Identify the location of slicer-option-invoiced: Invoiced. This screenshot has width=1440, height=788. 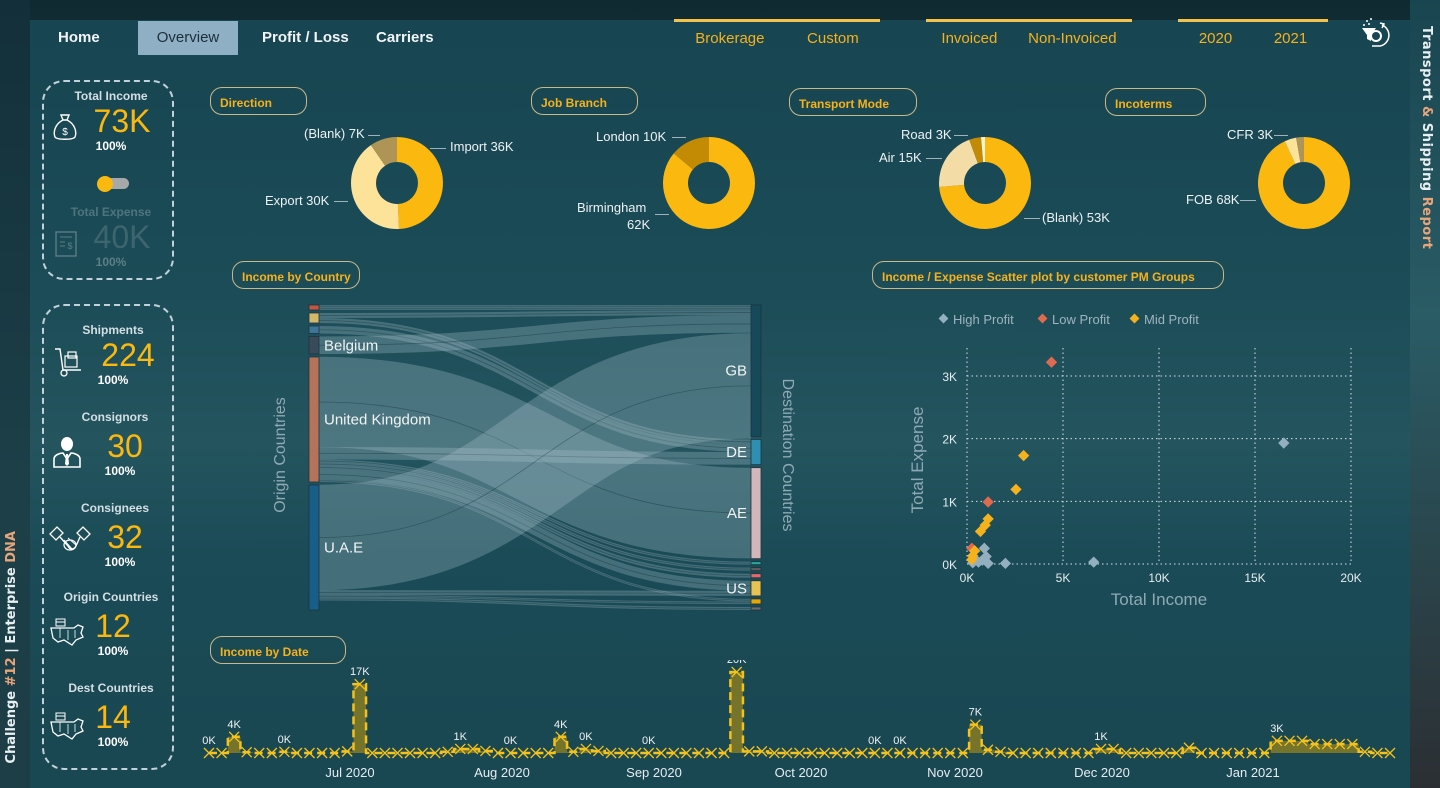
(969, 38).